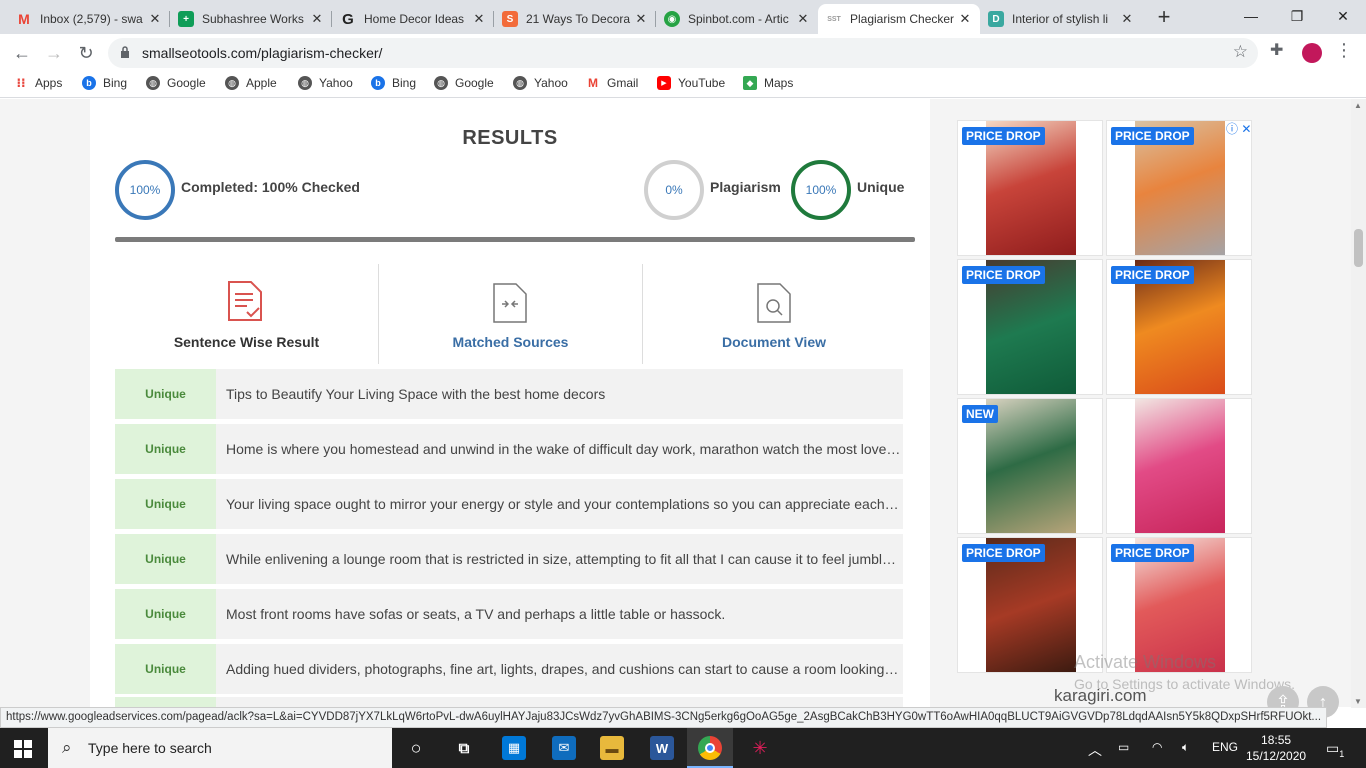  What do you see at coordinates (325, 83) in the screenshot?
I see `bookmark-yahoo: ◍ Yahoo` at bounding box center [325, 83].